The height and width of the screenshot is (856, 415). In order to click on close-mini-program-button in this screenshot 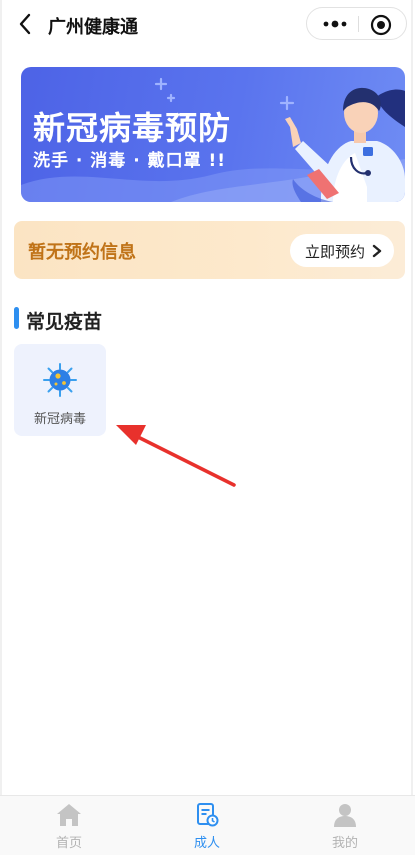, I will do `click(381, 25)`.